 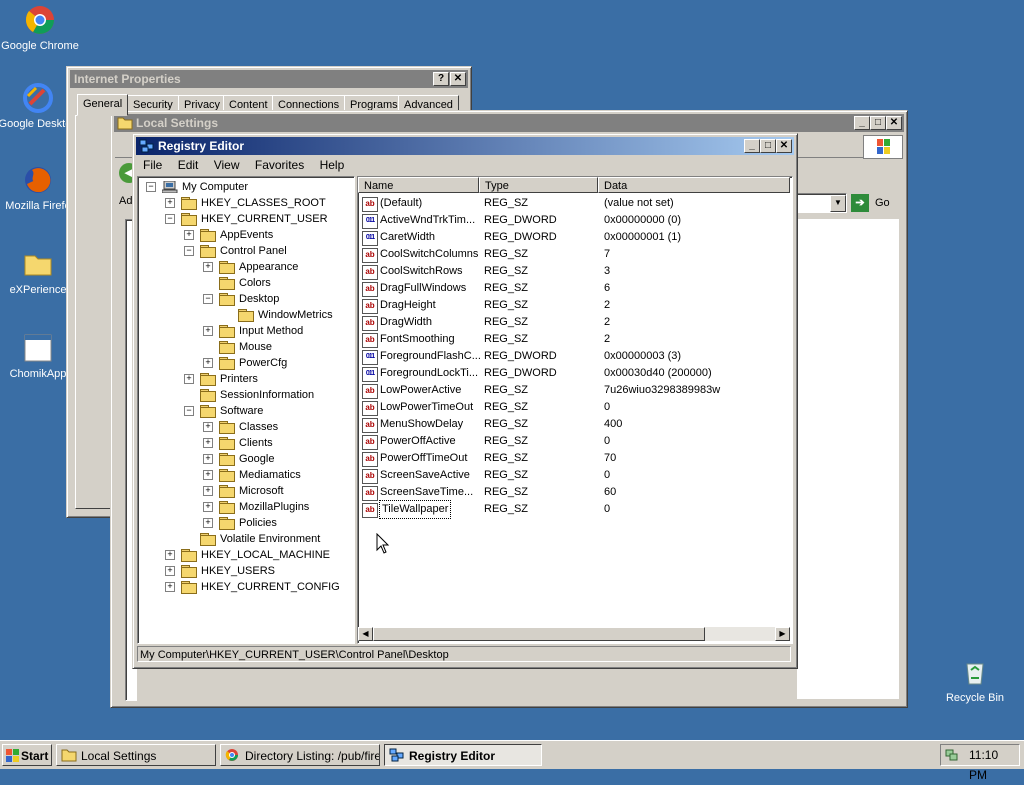 What do you see at coordinates (279, 165) in the screenshot?
I see `menu-favorites: Favorites` at bounding box center [279, 165].